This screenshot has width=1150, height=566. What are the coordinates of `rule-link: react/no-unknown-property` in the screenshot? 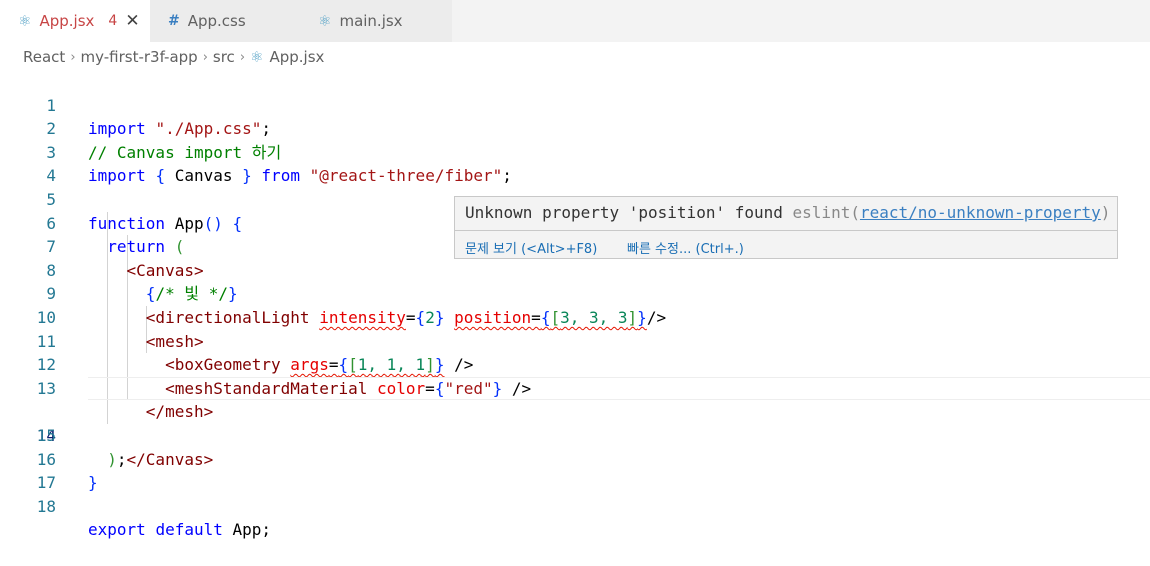 It's located at (980, 212).